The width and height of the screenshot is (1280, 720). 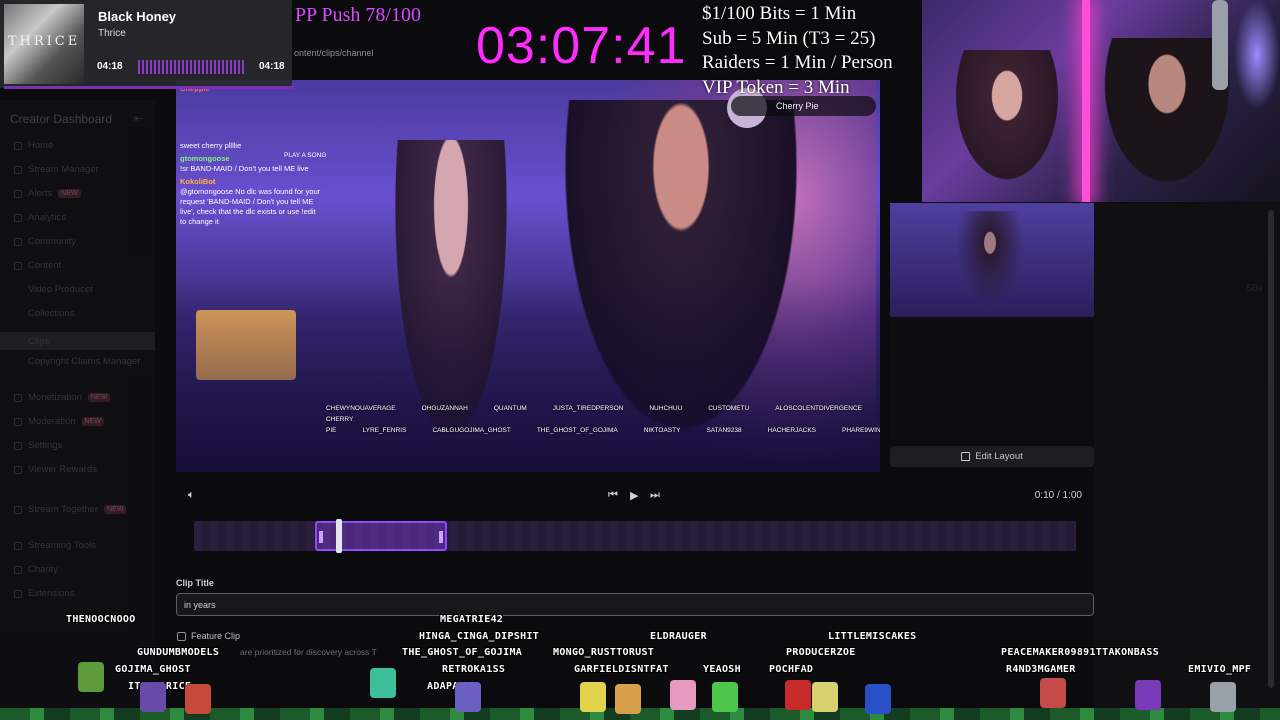 What do you see at coordinates (441, 537) in the screenshot?
I see `trim-end-handle` at bounding box center [441, 537].